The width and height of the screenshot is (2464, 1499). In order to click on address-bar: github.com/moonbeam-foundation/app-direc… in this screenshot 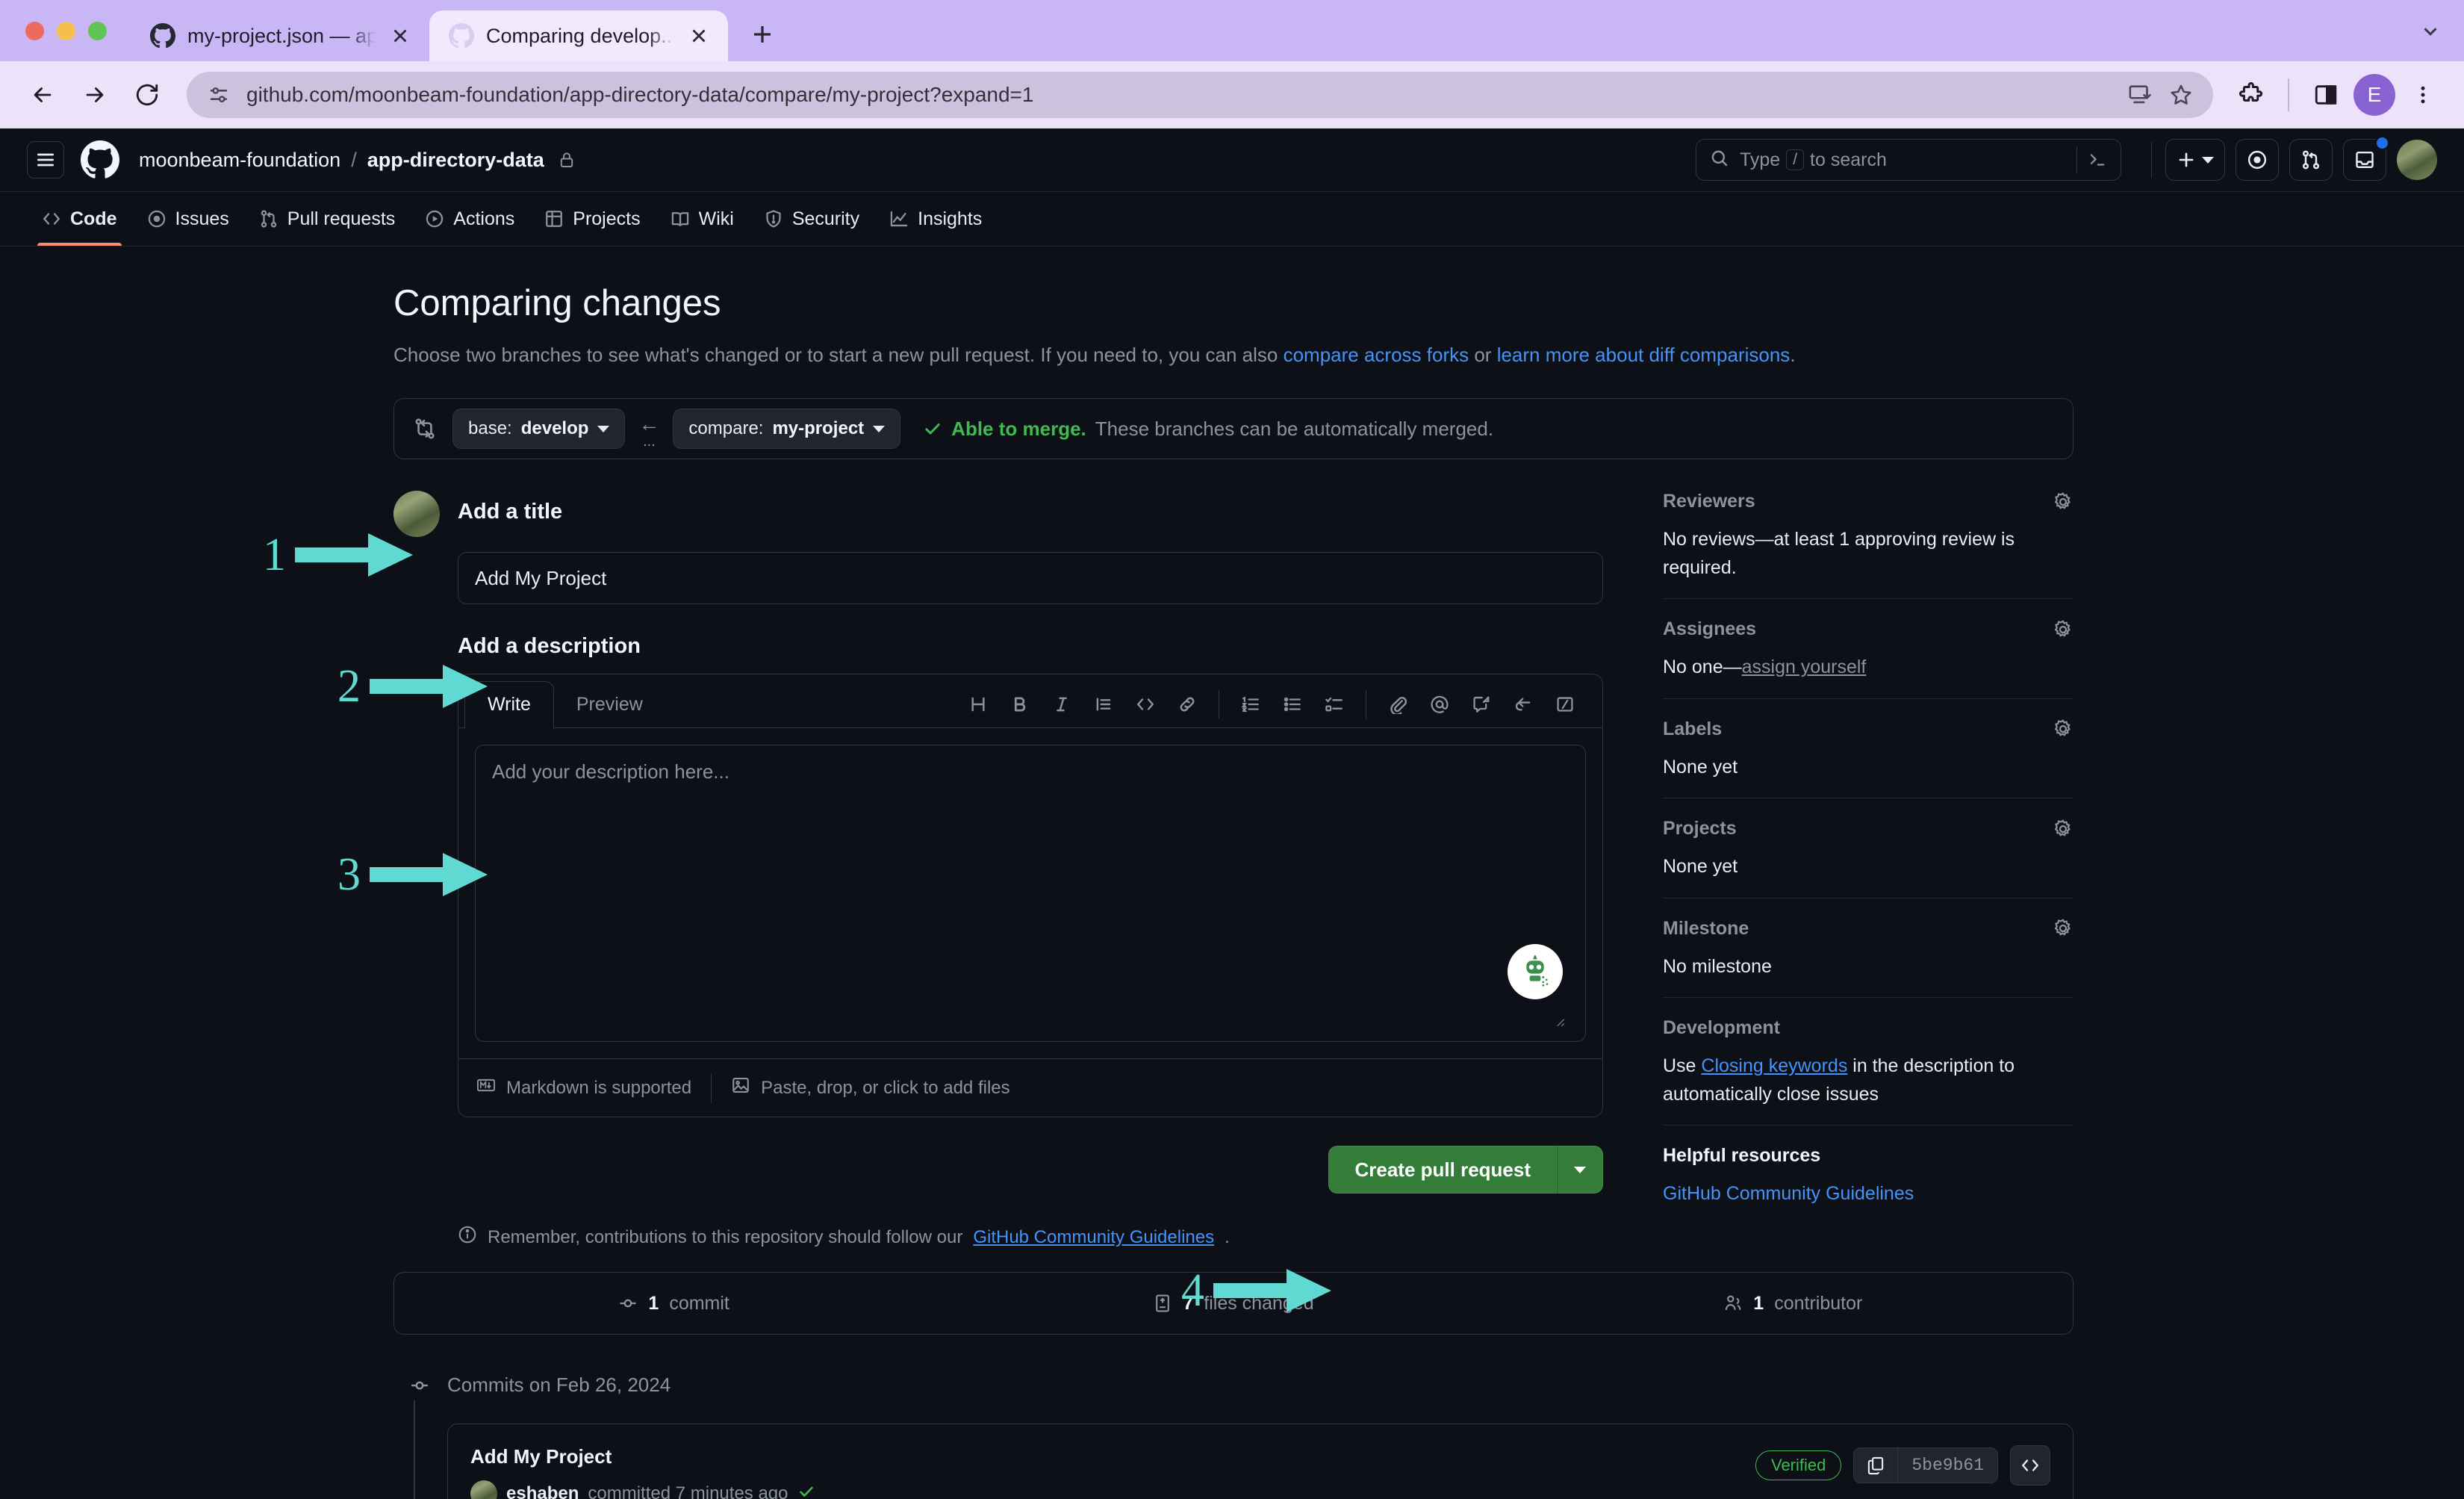, I will do `click(1200, 95)`.